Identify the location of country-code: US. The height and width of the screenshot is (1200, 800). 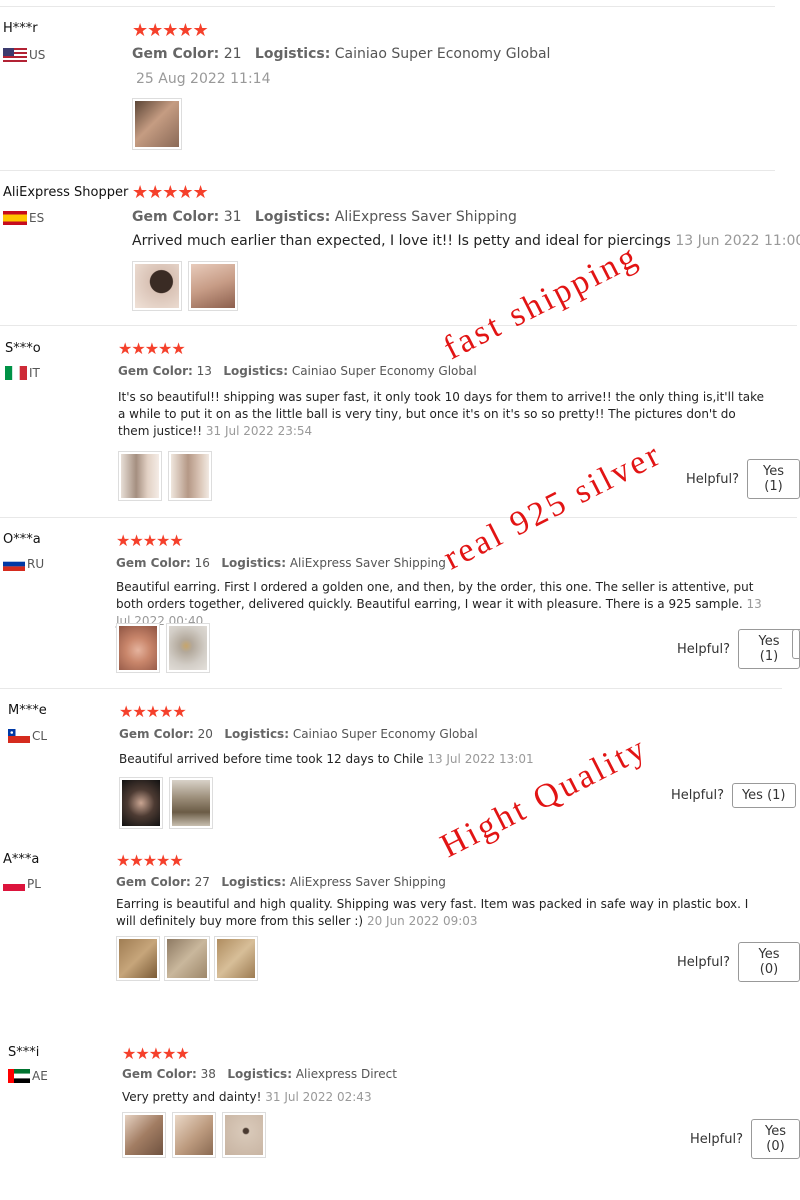
(37, 55).